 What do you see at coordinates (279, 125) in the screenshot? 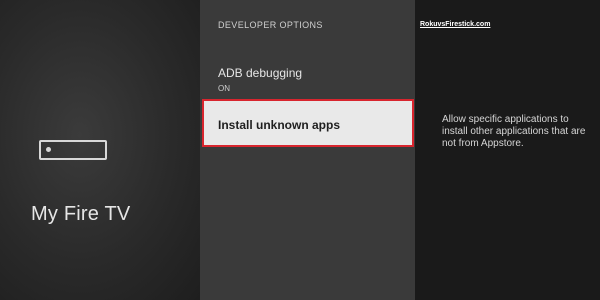
I see `menu-item-label: Install unknown apps` at bounding box center [279, 125].